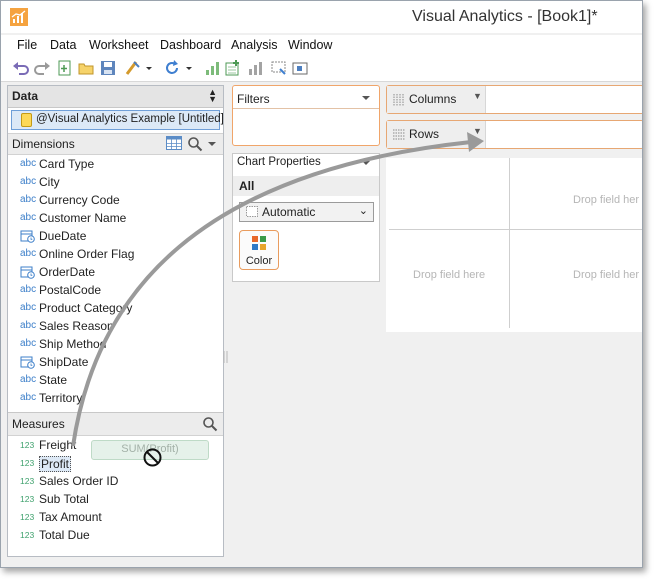  Describe the element at coordinates (254, 45) in the screenshot. I see `menu-analysis: Analysis` at that location.